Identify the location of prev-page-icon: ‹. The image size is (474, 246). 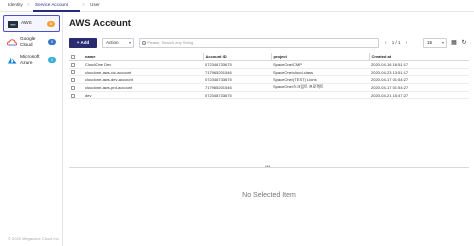
(386, 42).